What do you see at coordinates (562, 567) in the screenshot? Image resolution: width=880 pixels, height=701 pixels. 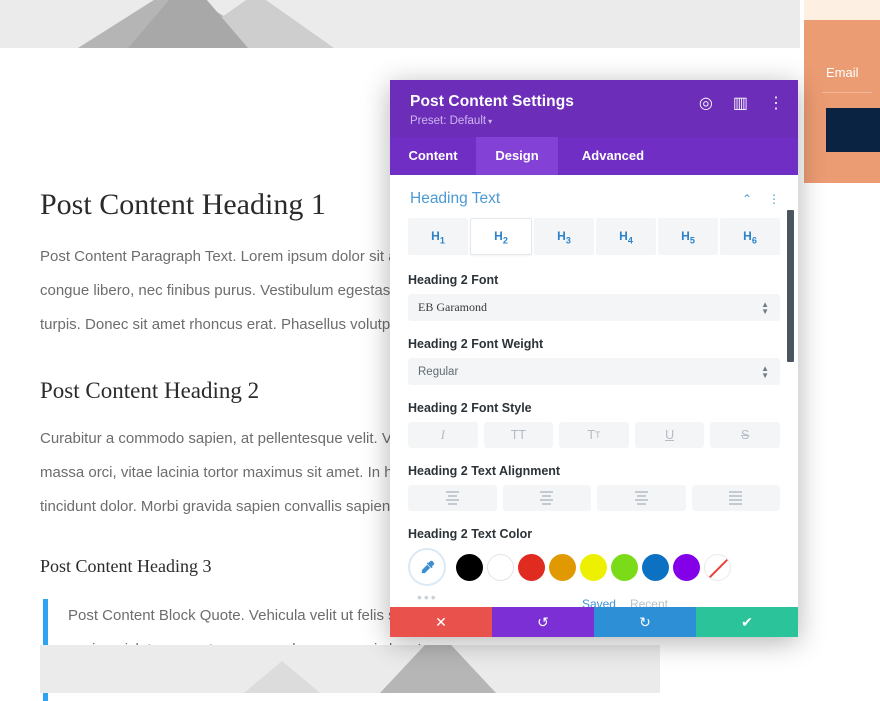 I see `color-swatch-orange` at bounding box center [562, 567].